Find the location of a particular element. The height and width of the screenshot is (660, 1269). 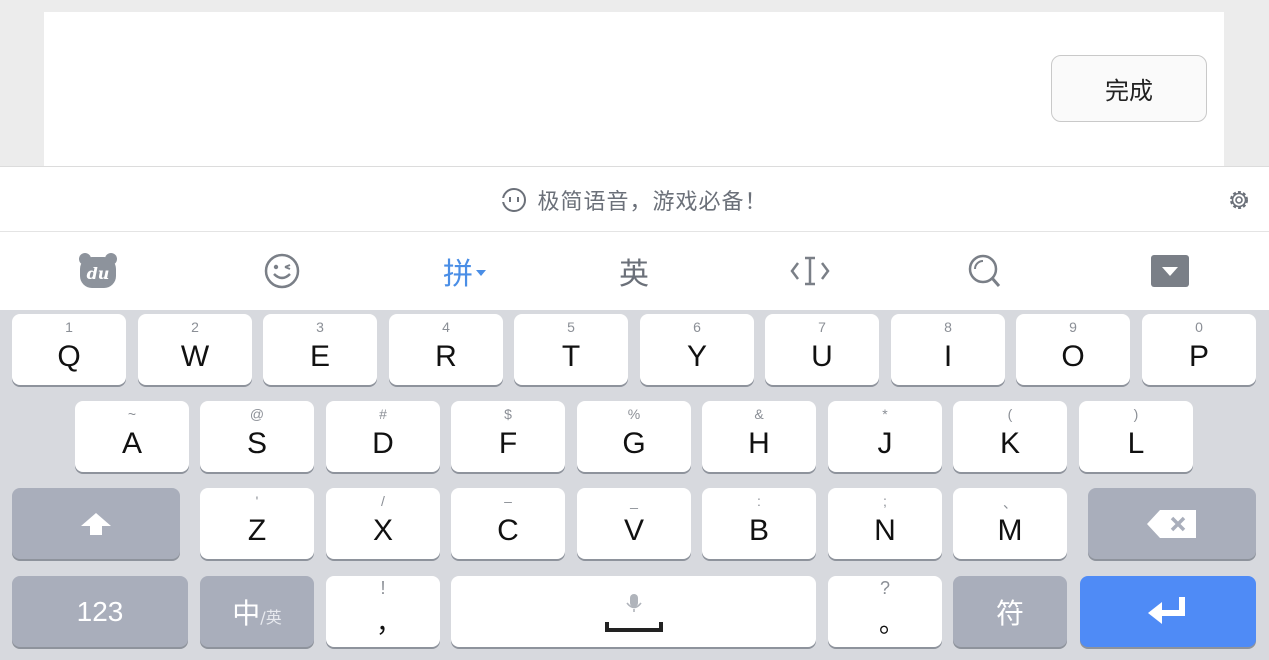

space-mic-icon is located at coordinates (633, 612).